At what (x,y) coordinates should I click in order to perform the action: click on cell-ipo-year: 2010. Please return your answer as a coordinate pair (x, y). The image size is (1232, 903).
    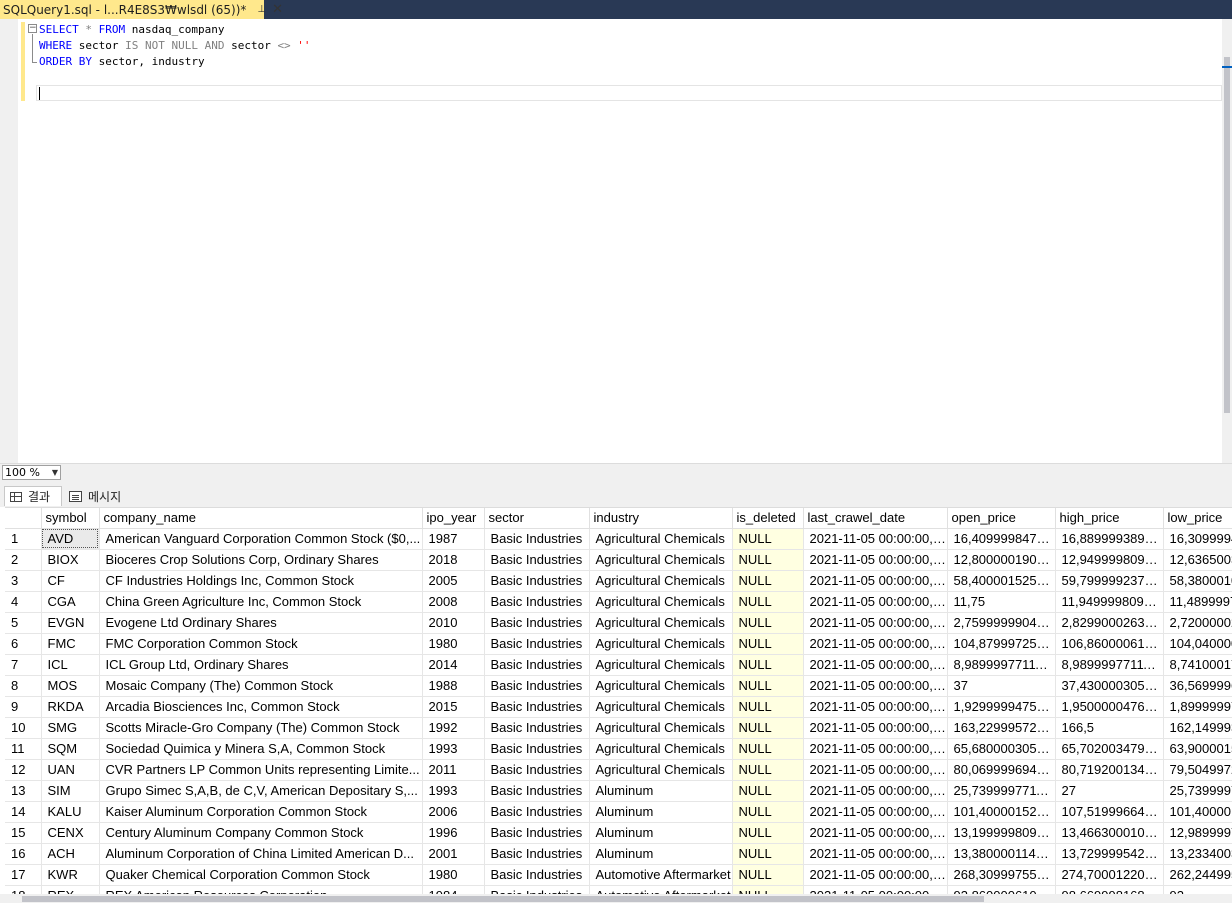
    Looking at the image, I should click on (453, 623).